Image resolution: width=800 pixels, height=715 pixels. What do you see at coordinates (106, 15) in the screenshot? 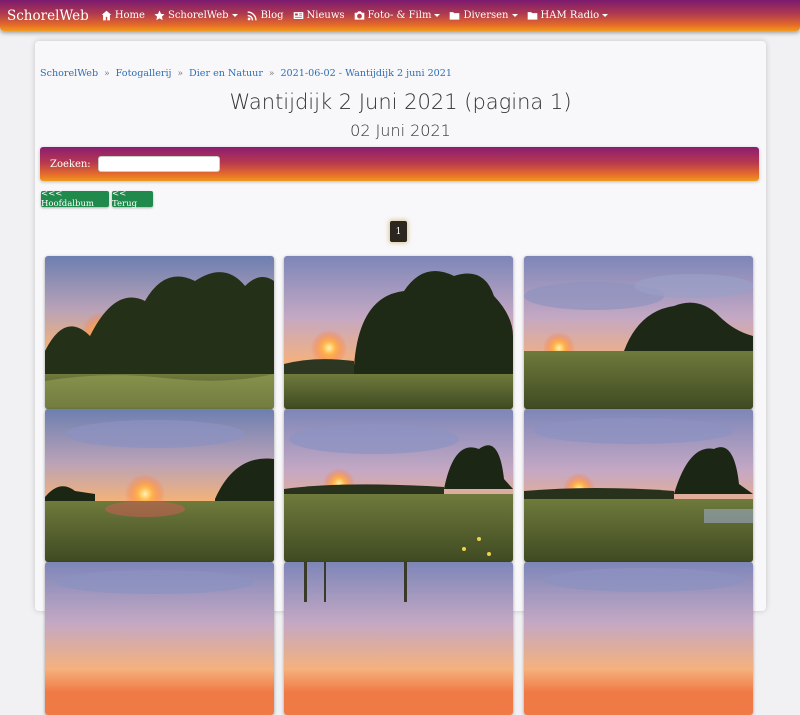
I see `home-icon` at bounding box center [106, 15].